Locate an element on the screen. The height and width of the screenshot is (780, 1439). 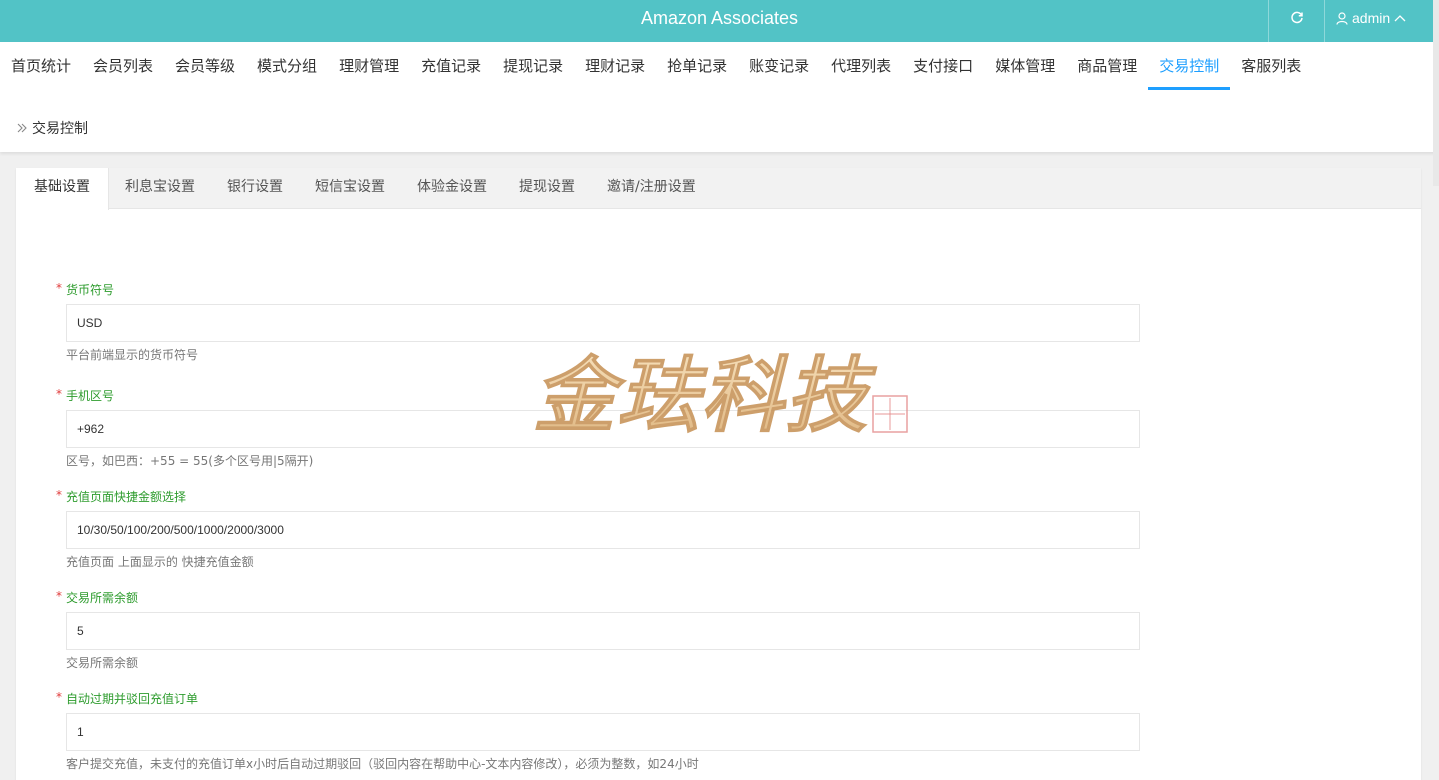
form-field-currency-symbol: * 货币符号 USD 平台前端显示的货币符号 is located at coordinates (598, 322).